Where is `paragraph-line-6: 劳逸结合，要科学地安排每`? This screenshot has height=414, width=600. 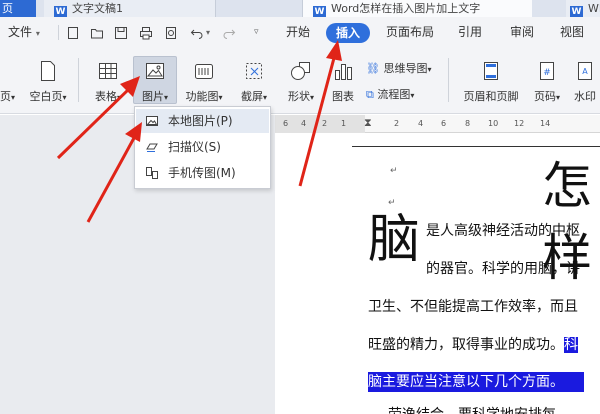
paragraph-line-6: 劳逸结合，要科学地安排每 is located at coordinates (472, 409).